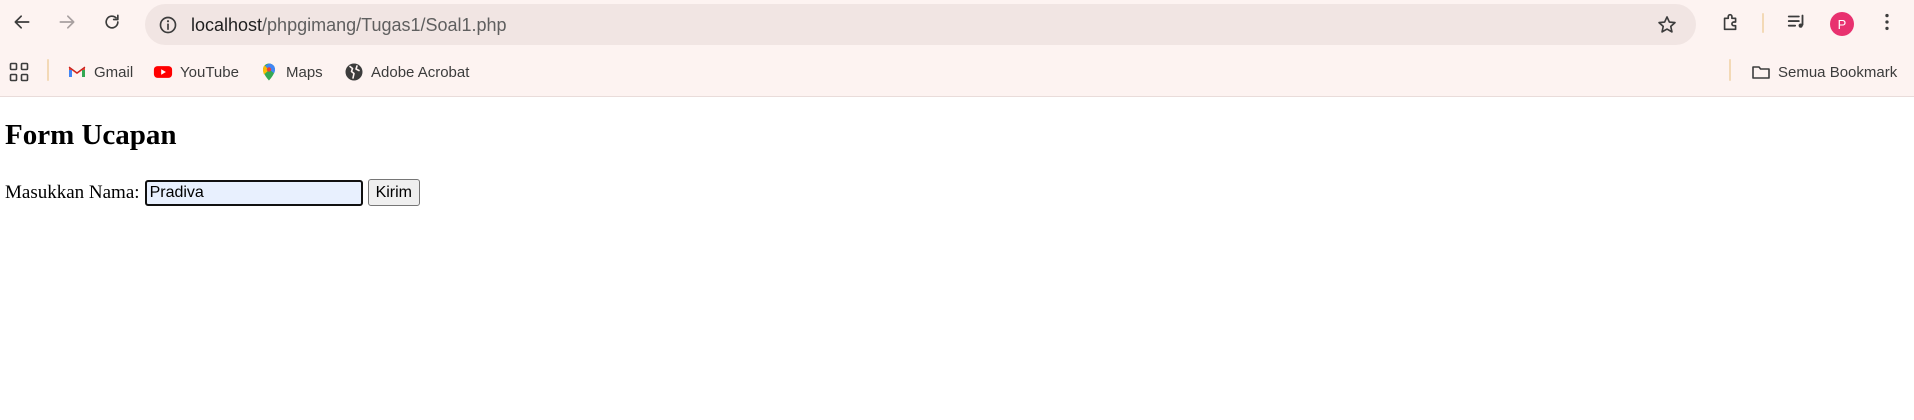  Describe the element at coordinates (163, 72) in the screenshot. I see `youtube-icon` at that location.